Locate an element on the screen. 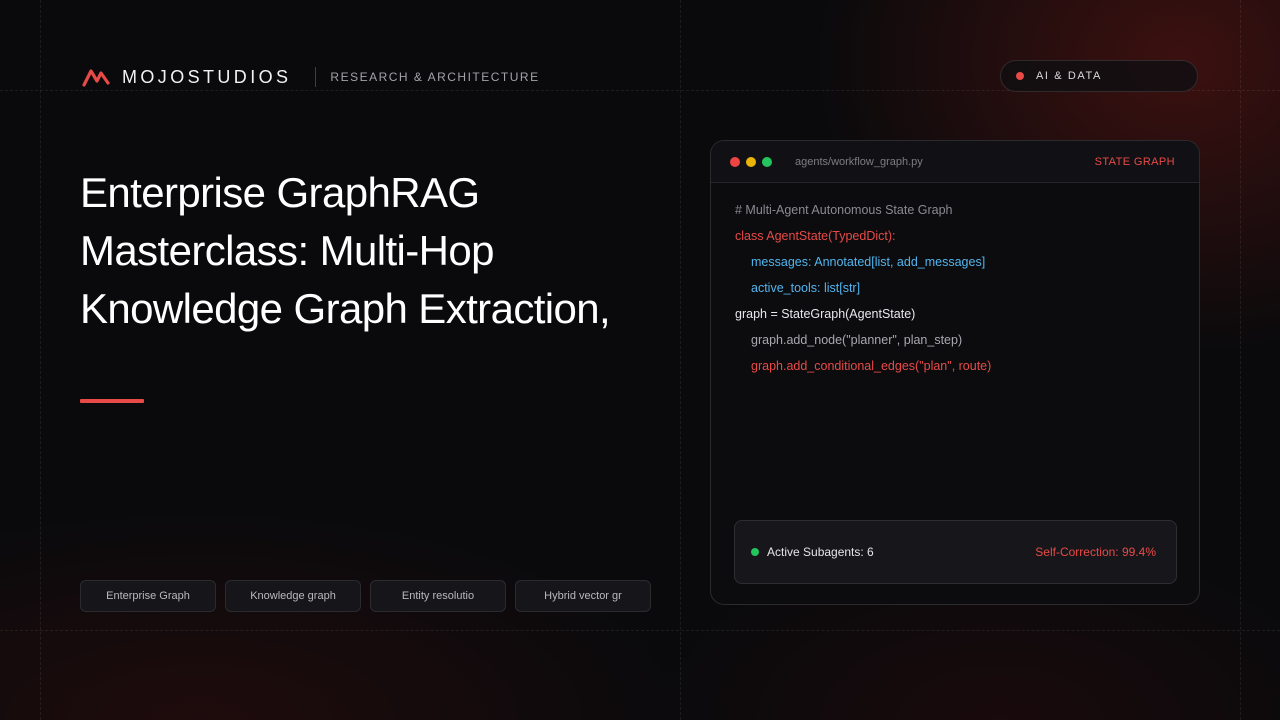  page-title-line: Enterprise GraphRAG is located at coordinates (280, 192).